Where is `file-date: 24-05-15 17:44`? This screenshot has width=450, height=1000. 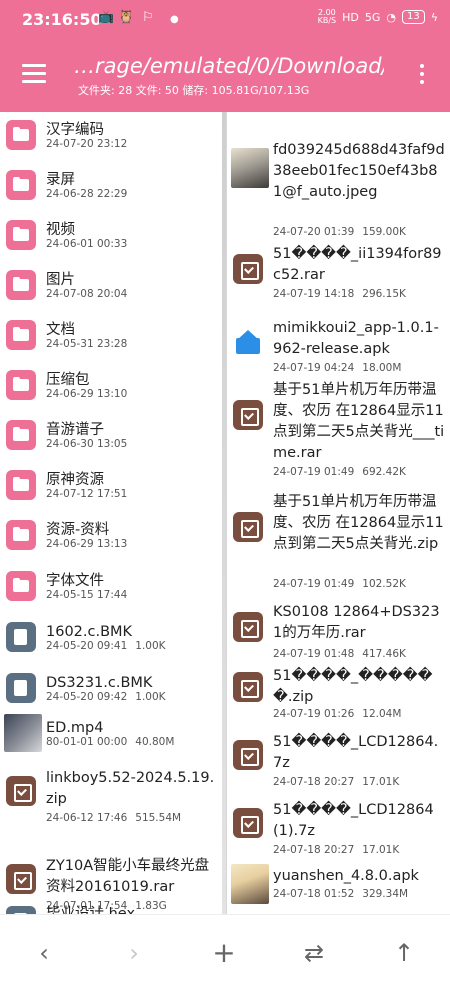
file-date: 24-05-15 17:44 is located at coordinates (87, 595).